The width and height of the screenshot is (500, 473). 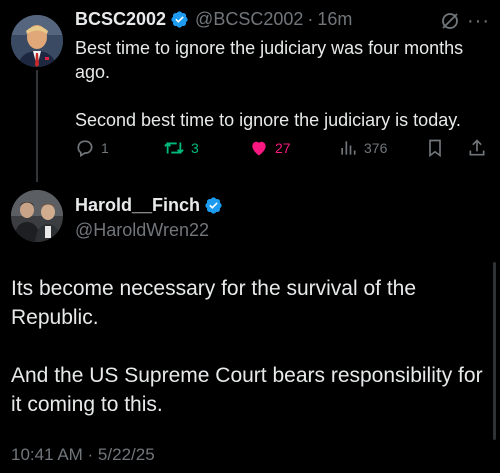 What do you see at coordinates (120, 19) in the screenshot?
I see `display-name: BCSC2002` at bounding box center [120, 19].